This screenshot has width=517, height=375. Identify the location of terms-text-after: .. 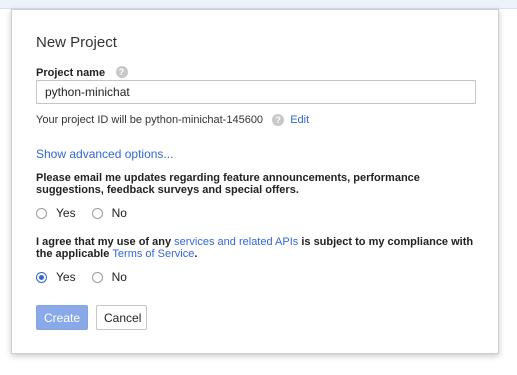
(196, 254).